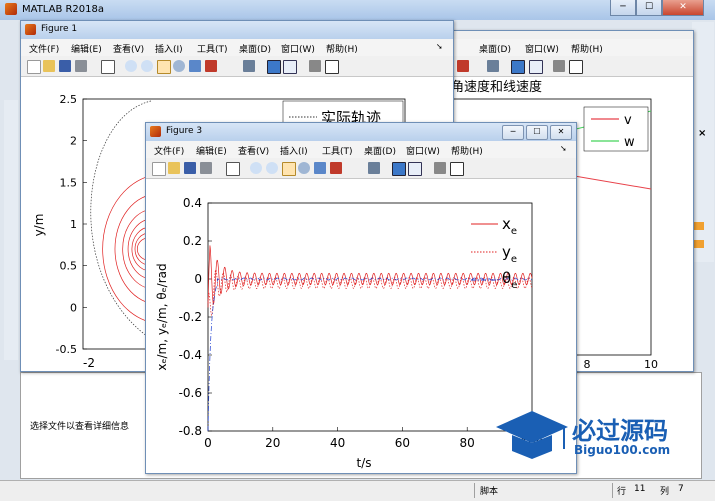 The height and width of the screenshot is (501, 715). Describe the element at coordinates (255, 48) in the screenshot. I see `fig1-menu-desktop: 桌面(D)` at that location.